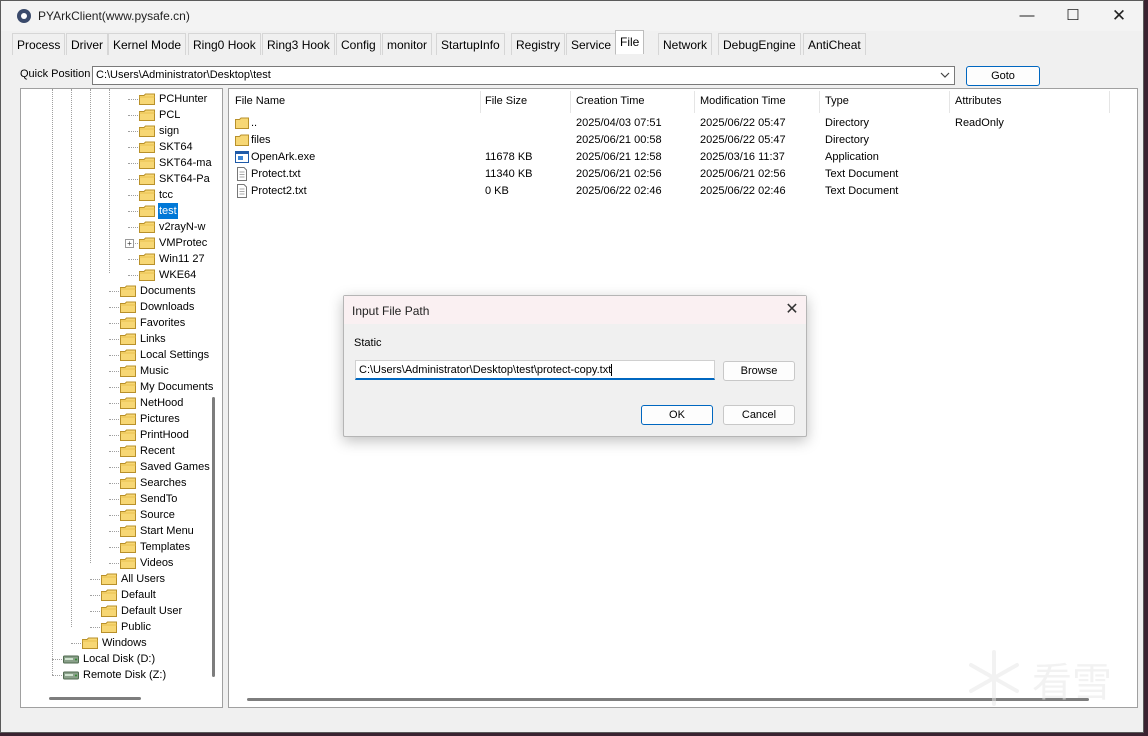 This screenshot has height=736, width=1148. What do you see at coordinates (610, 103) in the screenshot?
I see `column-header: Creation Time` at bounding box center [610, 103].